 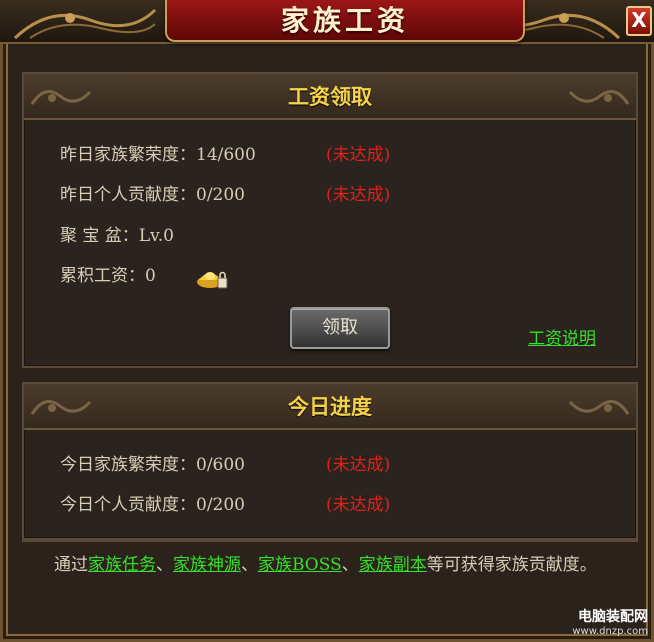 I want to click on gold-ingot-icon, so click(x=212, y=280).